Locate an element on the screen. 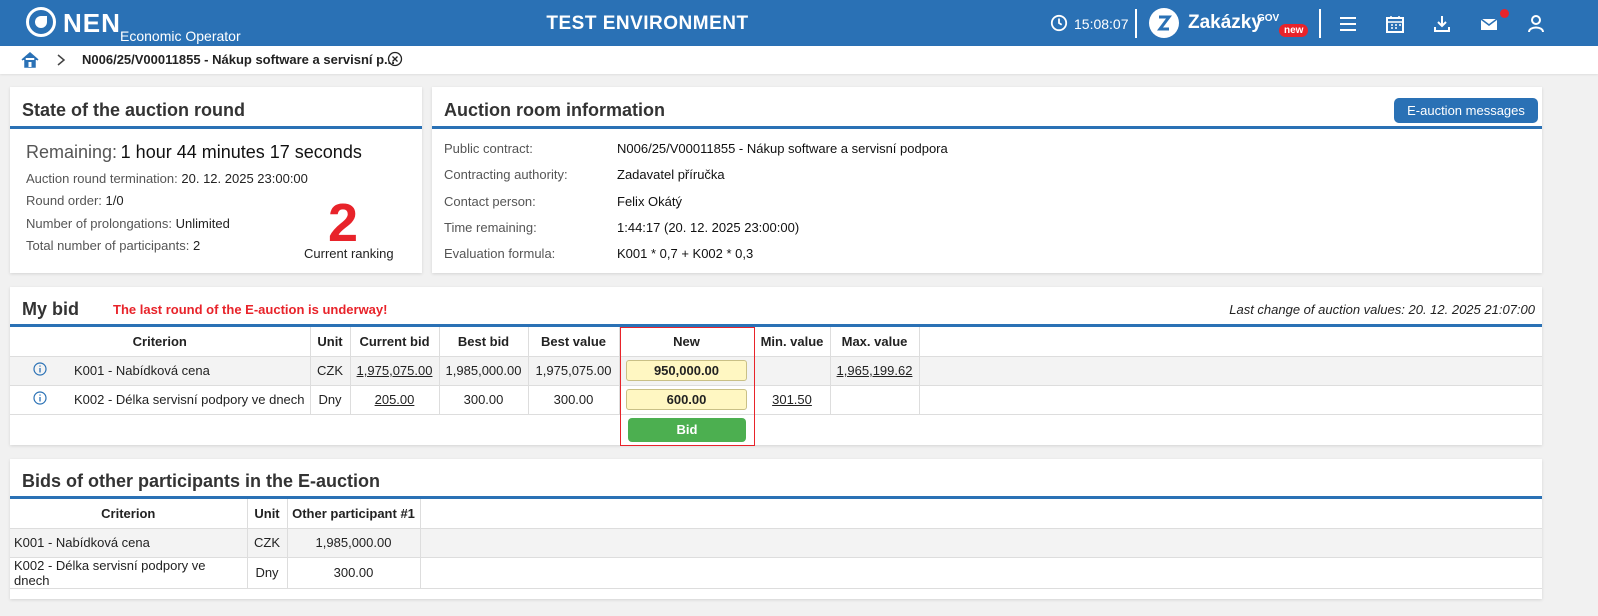  remaining-value: 1 hour 44 minutes 17 seconds is located at coordinates (241, 152).